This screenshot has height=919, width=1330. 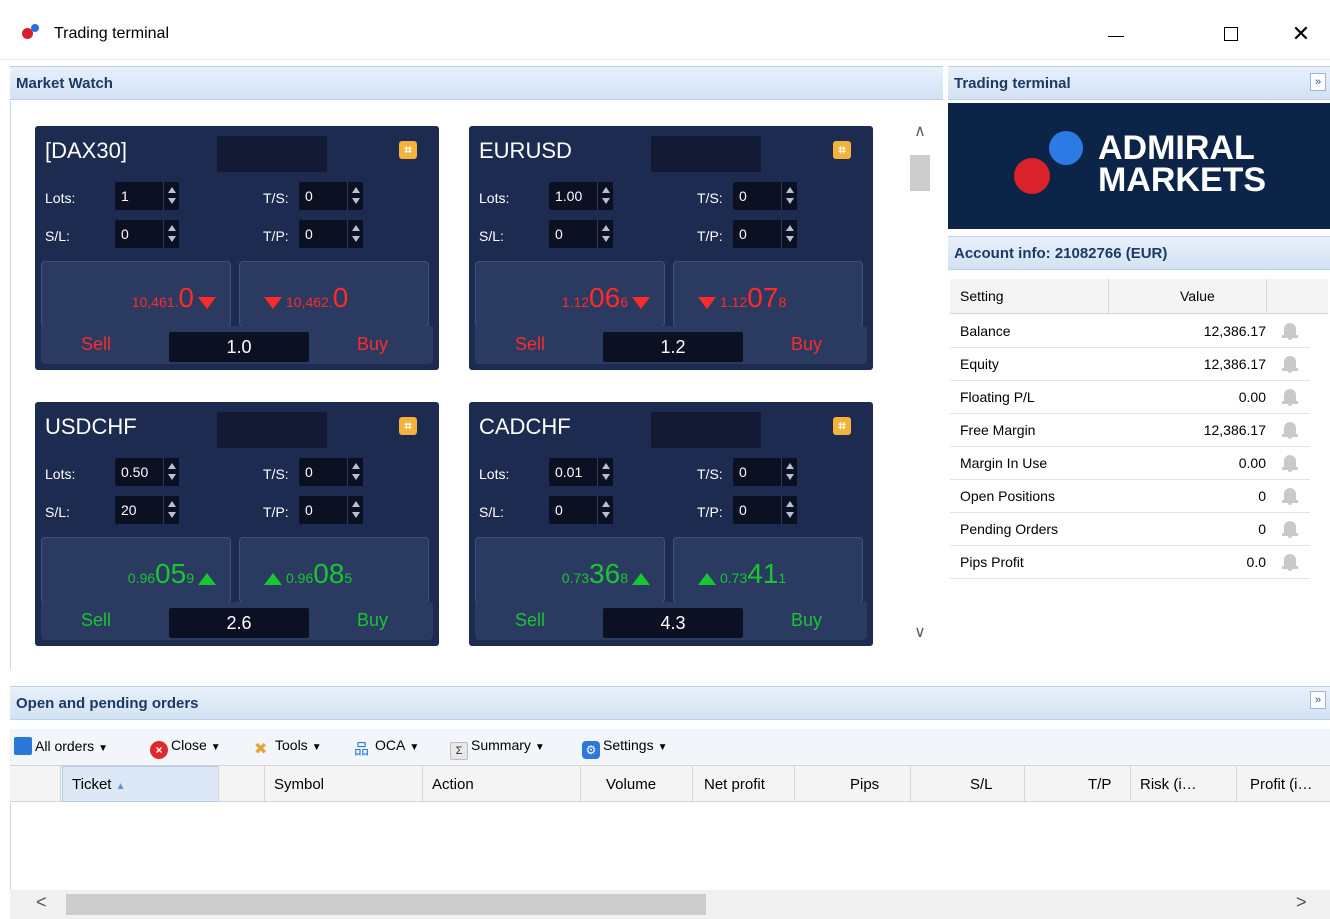 I want to click on ts-label: T/S:, so click(x=710, y=474).